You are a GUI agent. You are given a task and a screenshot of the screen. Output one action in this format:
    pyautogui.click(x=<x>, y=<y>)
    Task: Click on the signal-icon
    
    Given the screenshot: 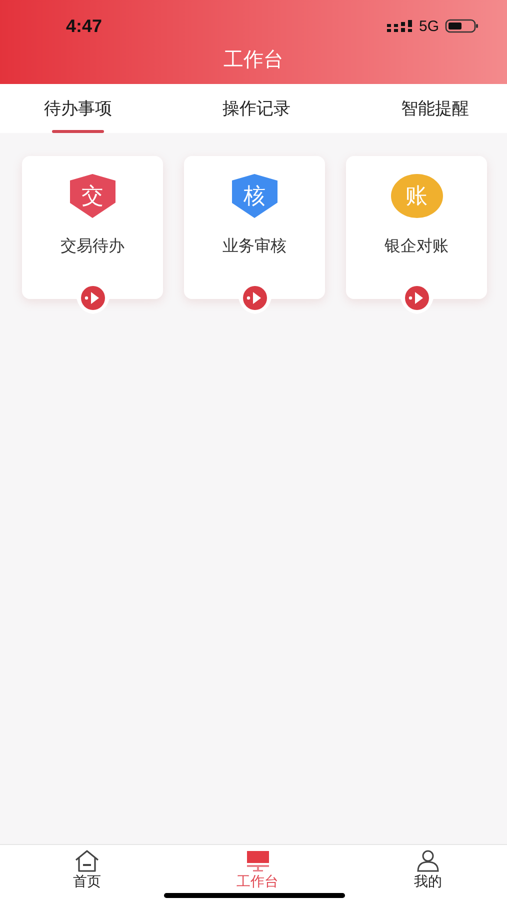 What is the action you would take?
    pyautogui.click(x=399, y=26)
    